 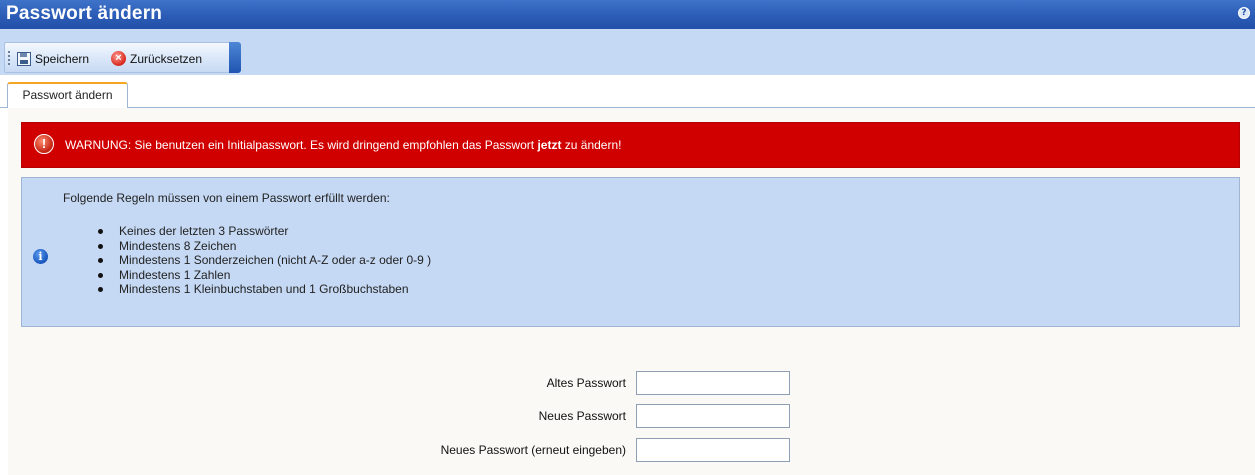 I want to click on new-password-field, so click(x=713, y=416).